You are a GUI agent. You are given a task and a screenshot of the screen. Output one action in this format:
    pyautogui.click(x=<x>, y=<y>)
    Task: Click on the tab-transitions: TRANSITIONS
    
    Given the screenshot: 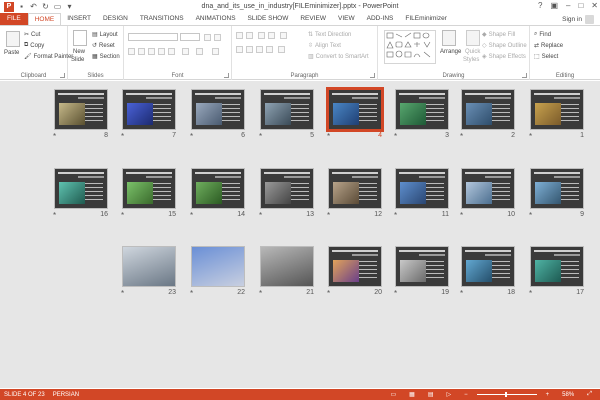 What is the action you would take?
    pyautogui.click(x=162, y=19)
    